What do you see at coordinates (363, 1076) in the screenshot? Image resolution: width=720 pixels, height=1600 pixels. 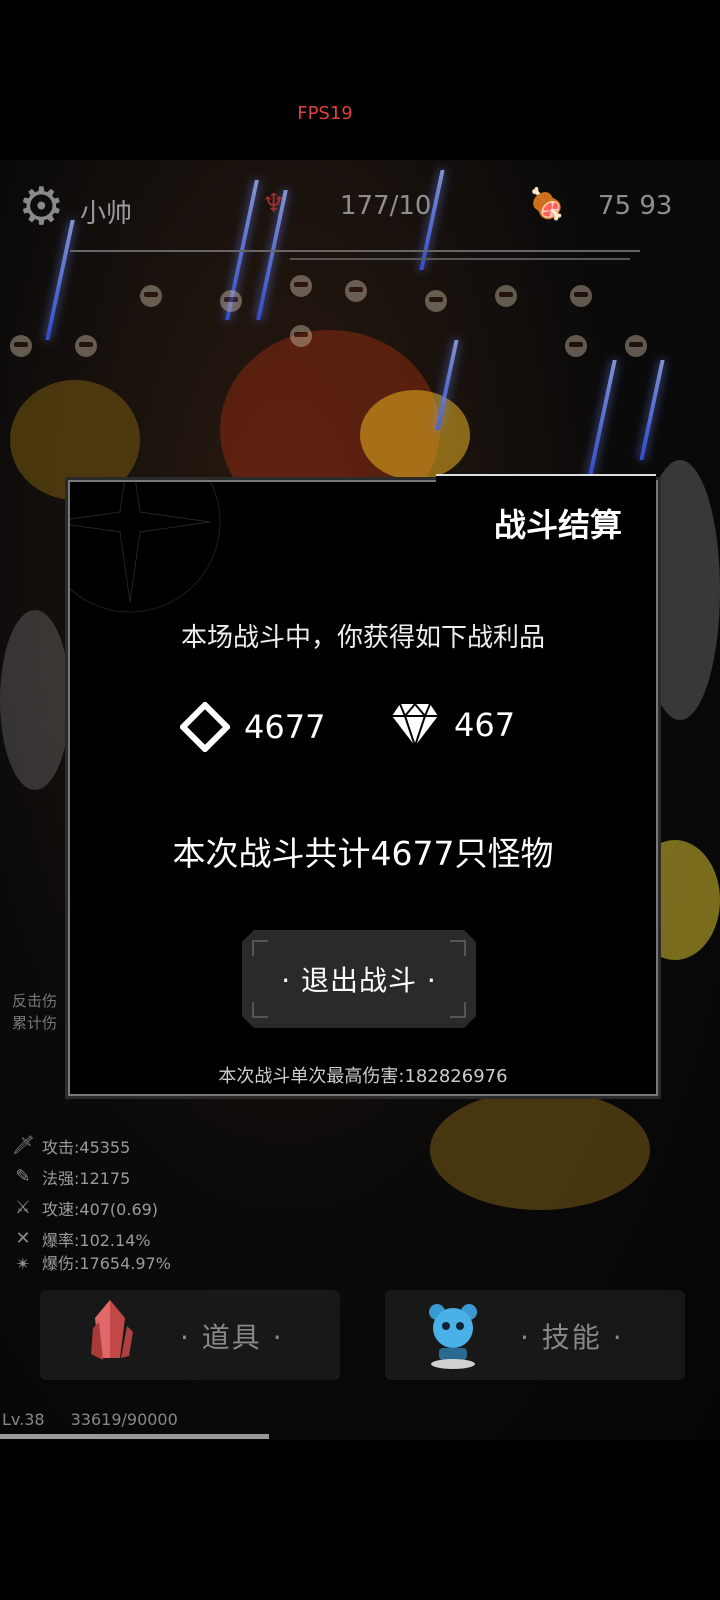 I see `max-damage-text: 本次战斗单次最高伤害:182826976` at bounding box center [363, 1076].